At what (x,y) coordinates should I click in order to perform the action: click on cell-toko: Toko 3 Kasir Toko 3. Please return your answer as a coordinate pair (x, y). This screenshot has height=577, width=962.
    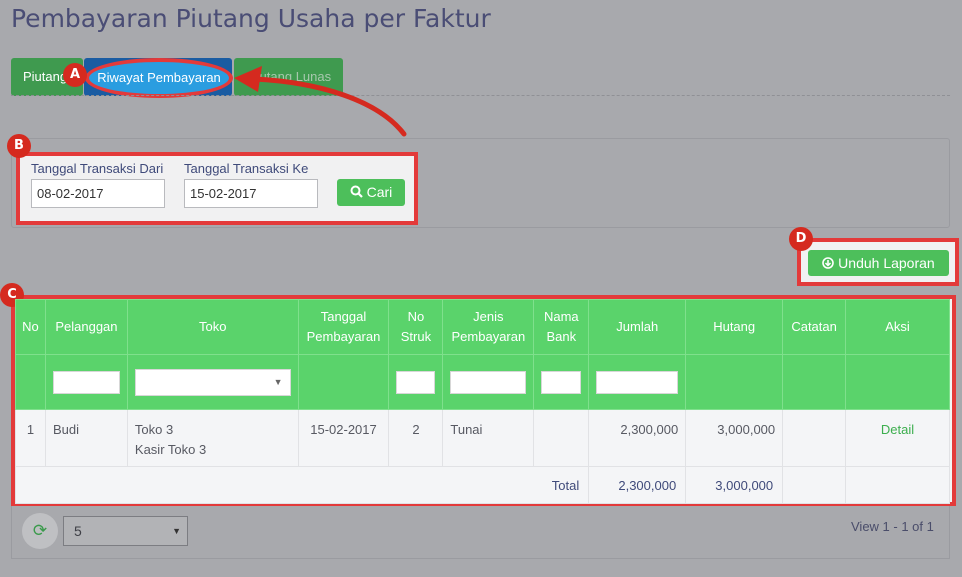
    Looking at the image, I should click on (212, 438).